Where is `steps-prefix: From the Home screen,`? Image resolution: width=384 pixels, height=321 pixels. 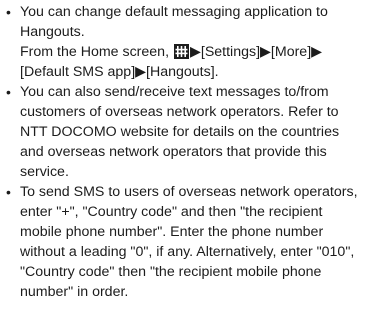 steps-prefix: From the Home screen, is located at coordinates (96, 52).